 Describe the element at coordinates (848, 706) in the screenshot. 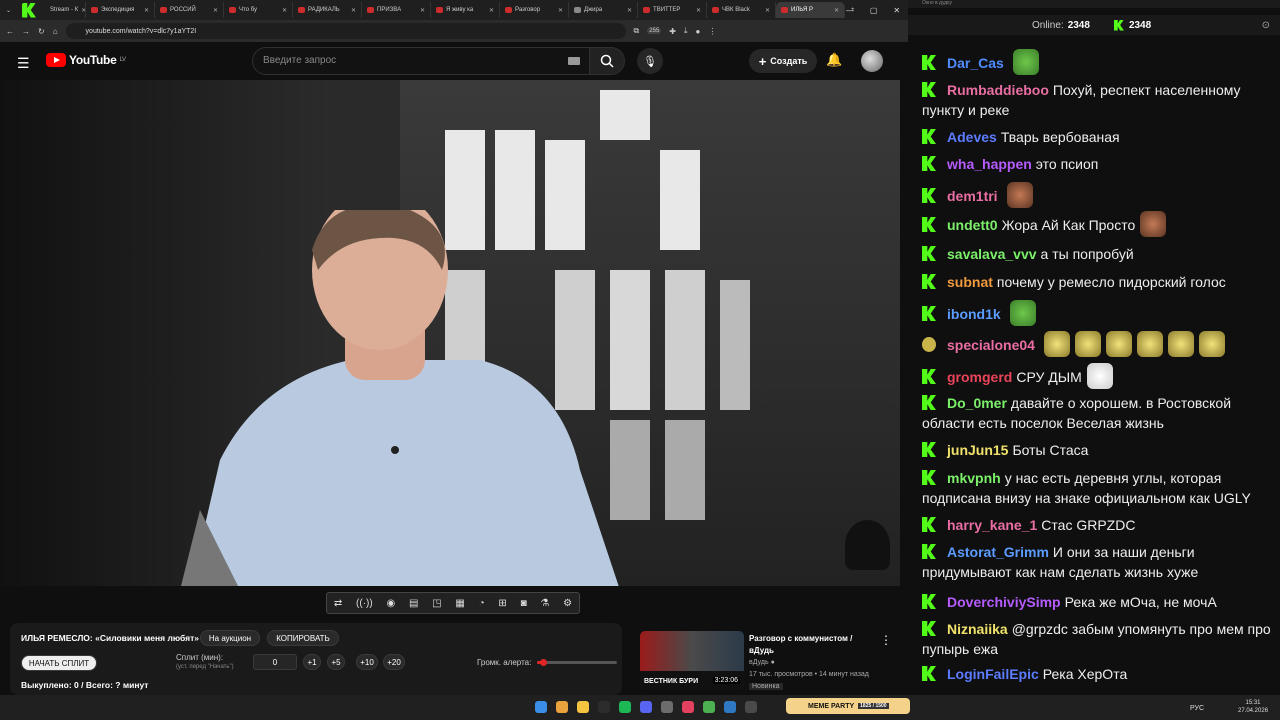

I see `meme-party-widget: MEME PARTY 1825 / 1500` at that location.